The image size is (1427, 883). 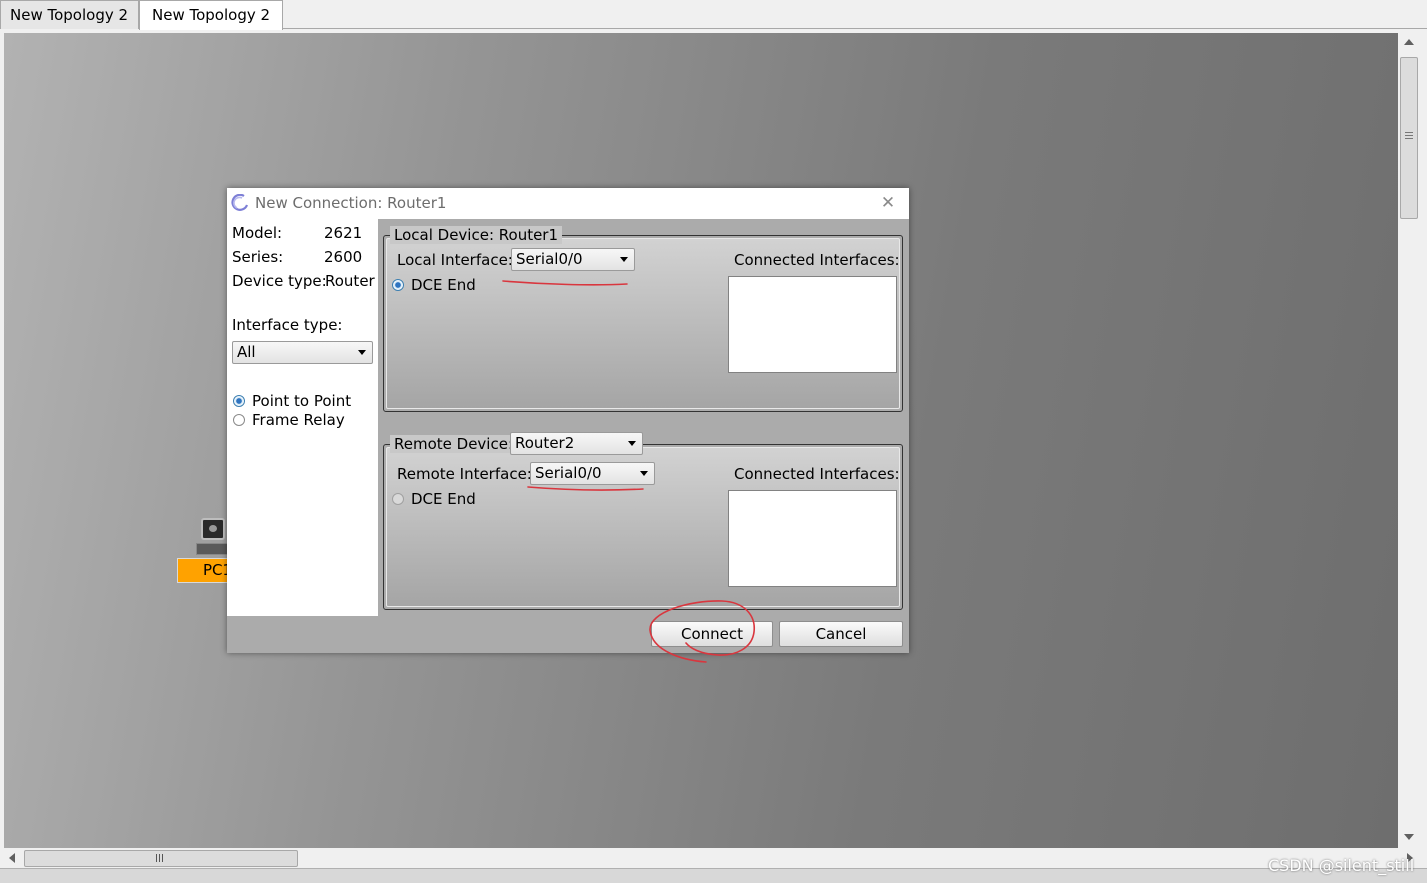 What do you see at coordinates (1409, 440) in the screenshot?
I see `vertical-scrollbar` at bounding box center [1409, 440].